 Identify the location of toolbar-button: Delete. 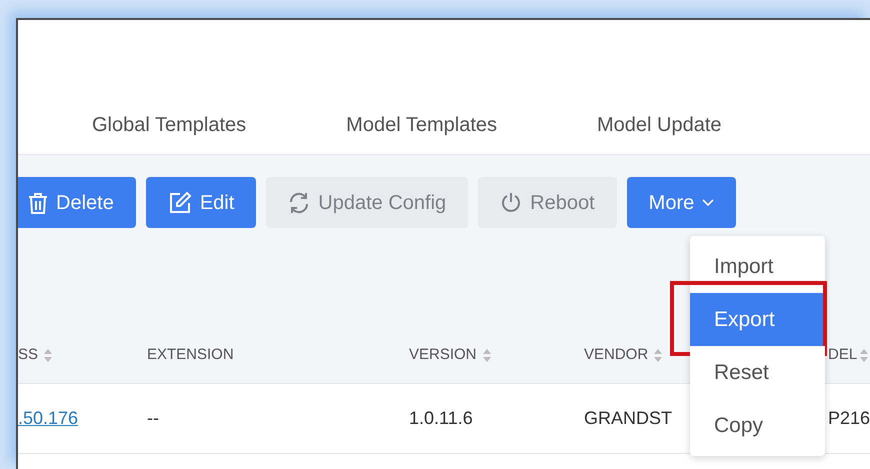
(77, 202).